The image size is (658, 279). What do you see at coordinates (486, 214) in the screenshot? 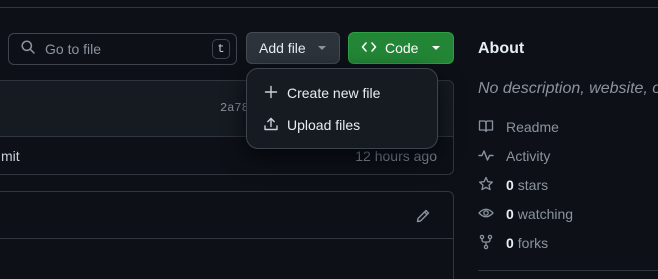
I see `eye-icon` at bounding box center [486, 214].